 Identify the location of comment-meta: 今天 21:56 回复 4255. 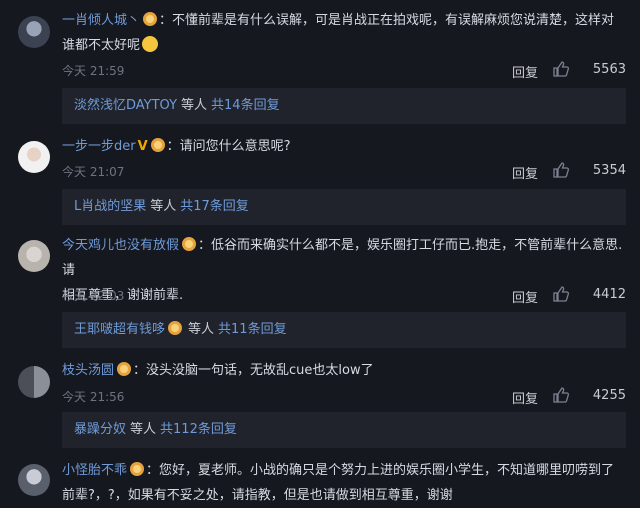
(344, 396).